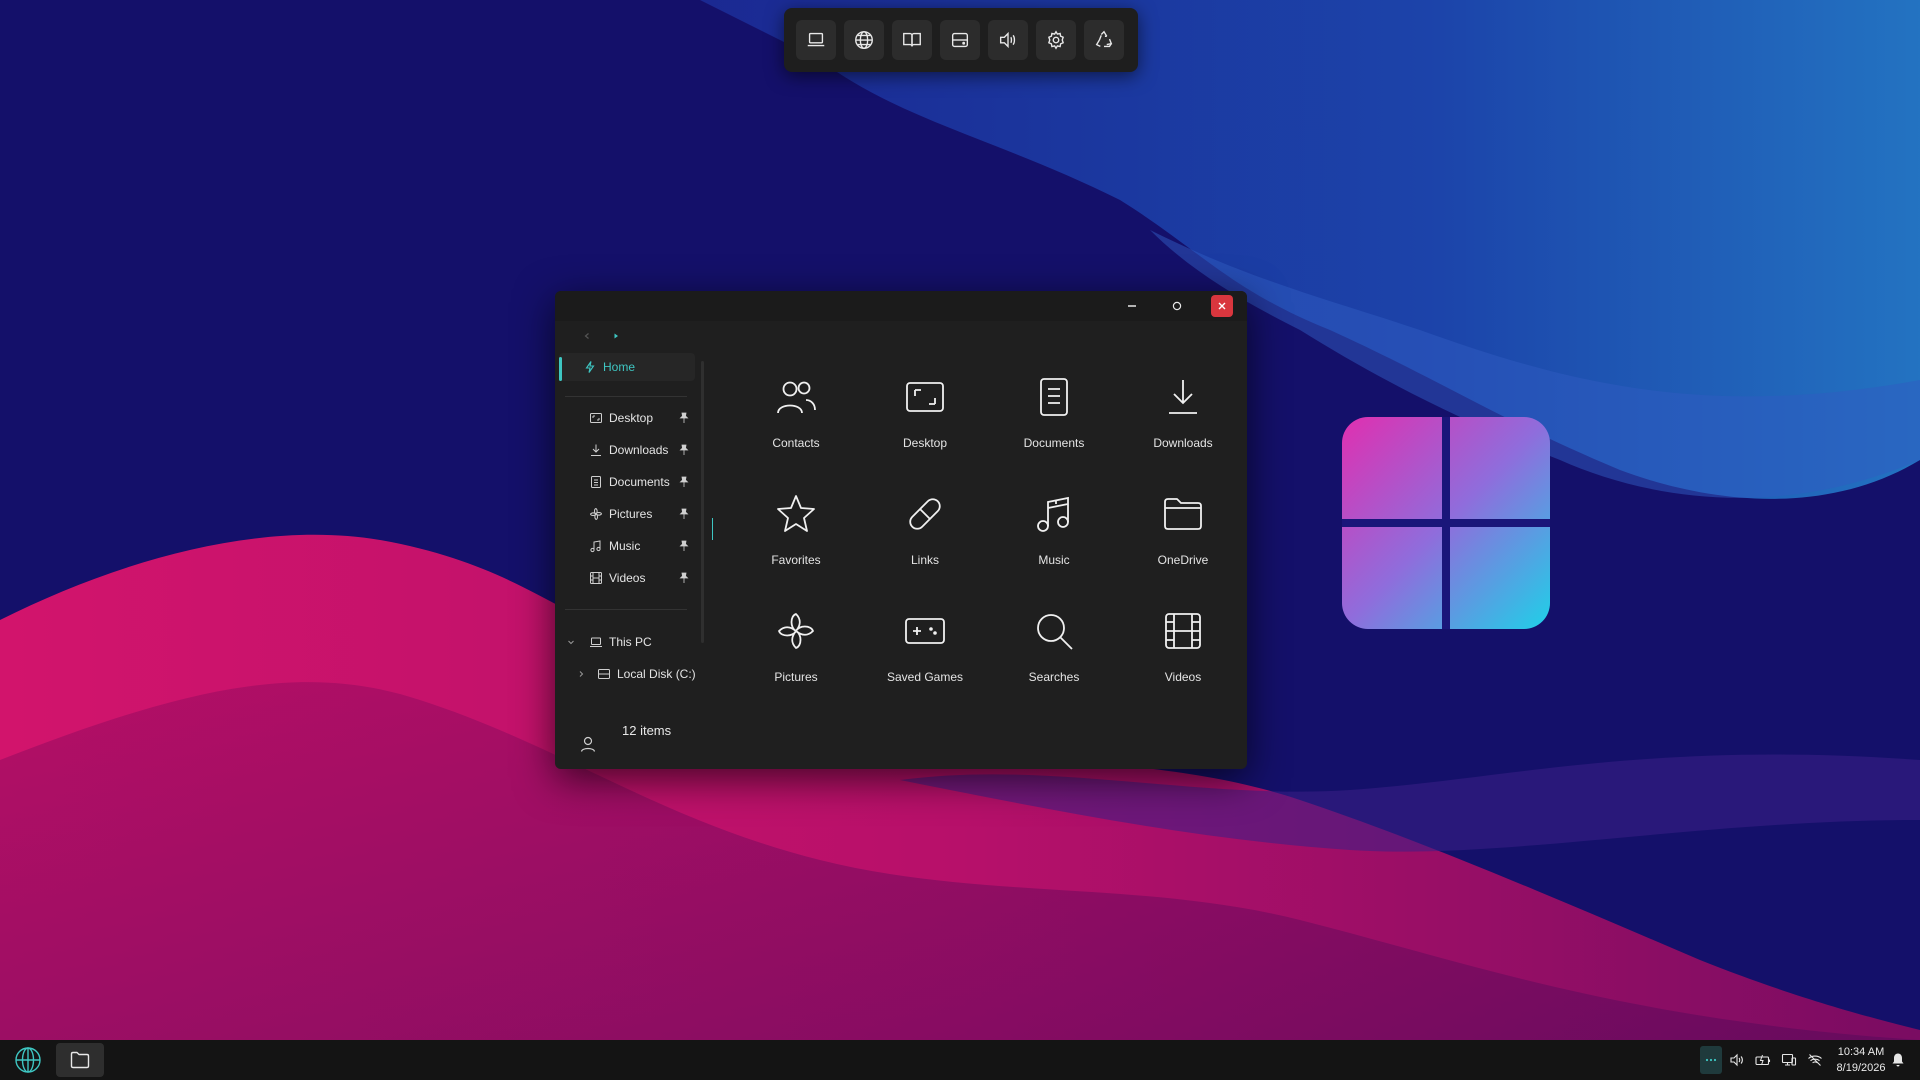  I want to click on minimize-icon, so click(1132, 306).